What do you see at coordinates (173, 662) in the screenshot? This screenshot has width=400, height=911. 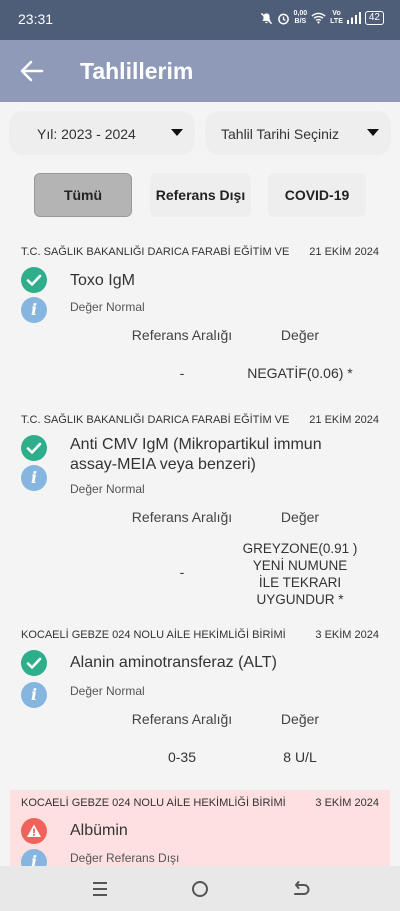 I see `test-name: Alanin aminotransferaz (ALT)` at bounding box center [173, 662].